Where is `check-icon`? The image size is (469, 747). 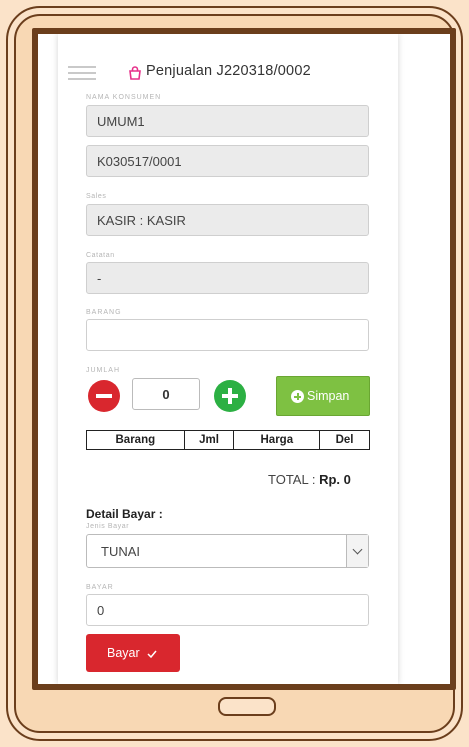
check-icon is located at coordinates (152, 654).